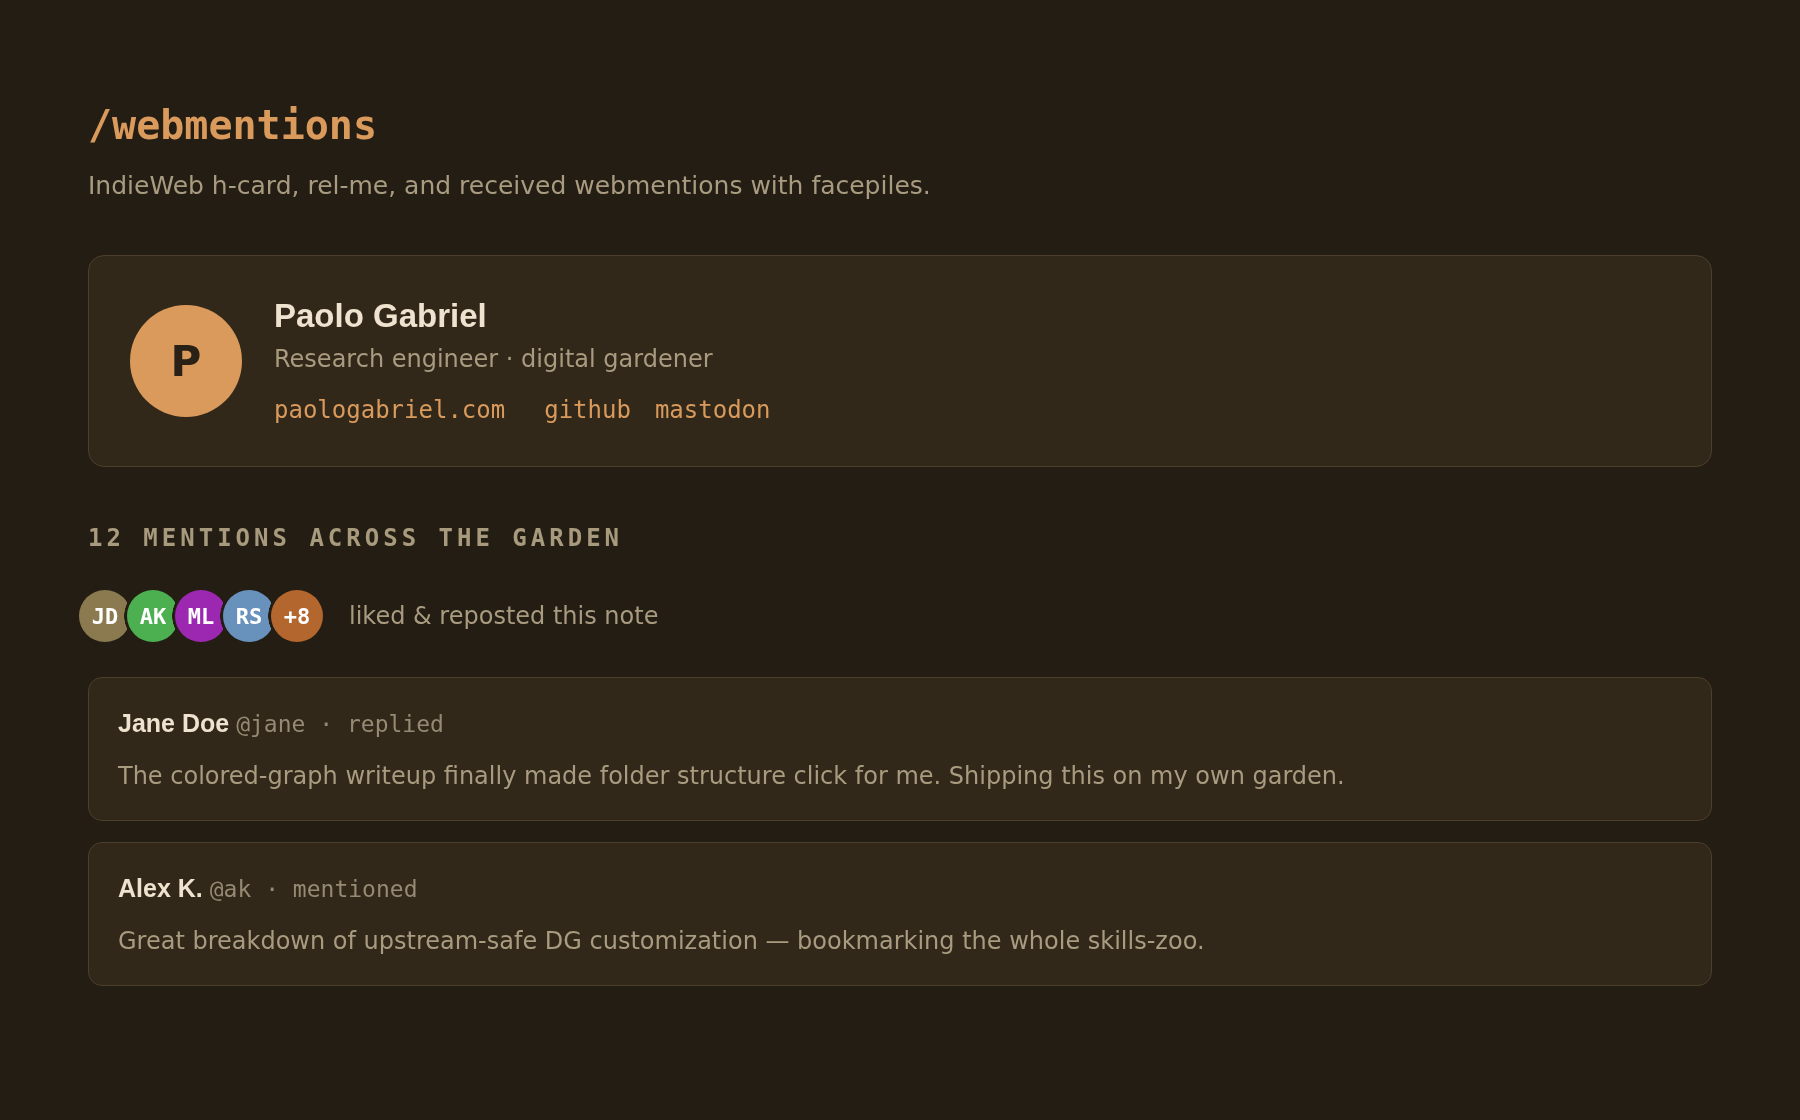 Image resolution: width=1800 pixels, height=1120 pixels. What do you see at coordinates (390, 410) in the screenshot?
I see `profile-link: paologabriel.com` at bounding box center [390, 410].